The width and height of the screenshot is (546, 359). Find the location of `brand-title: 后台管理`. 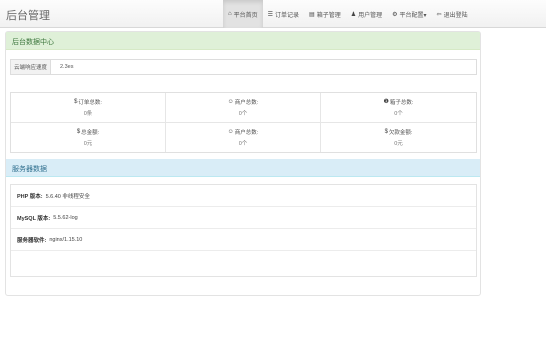

brand-title: 后台管理 is located at coordinates (28, 15).